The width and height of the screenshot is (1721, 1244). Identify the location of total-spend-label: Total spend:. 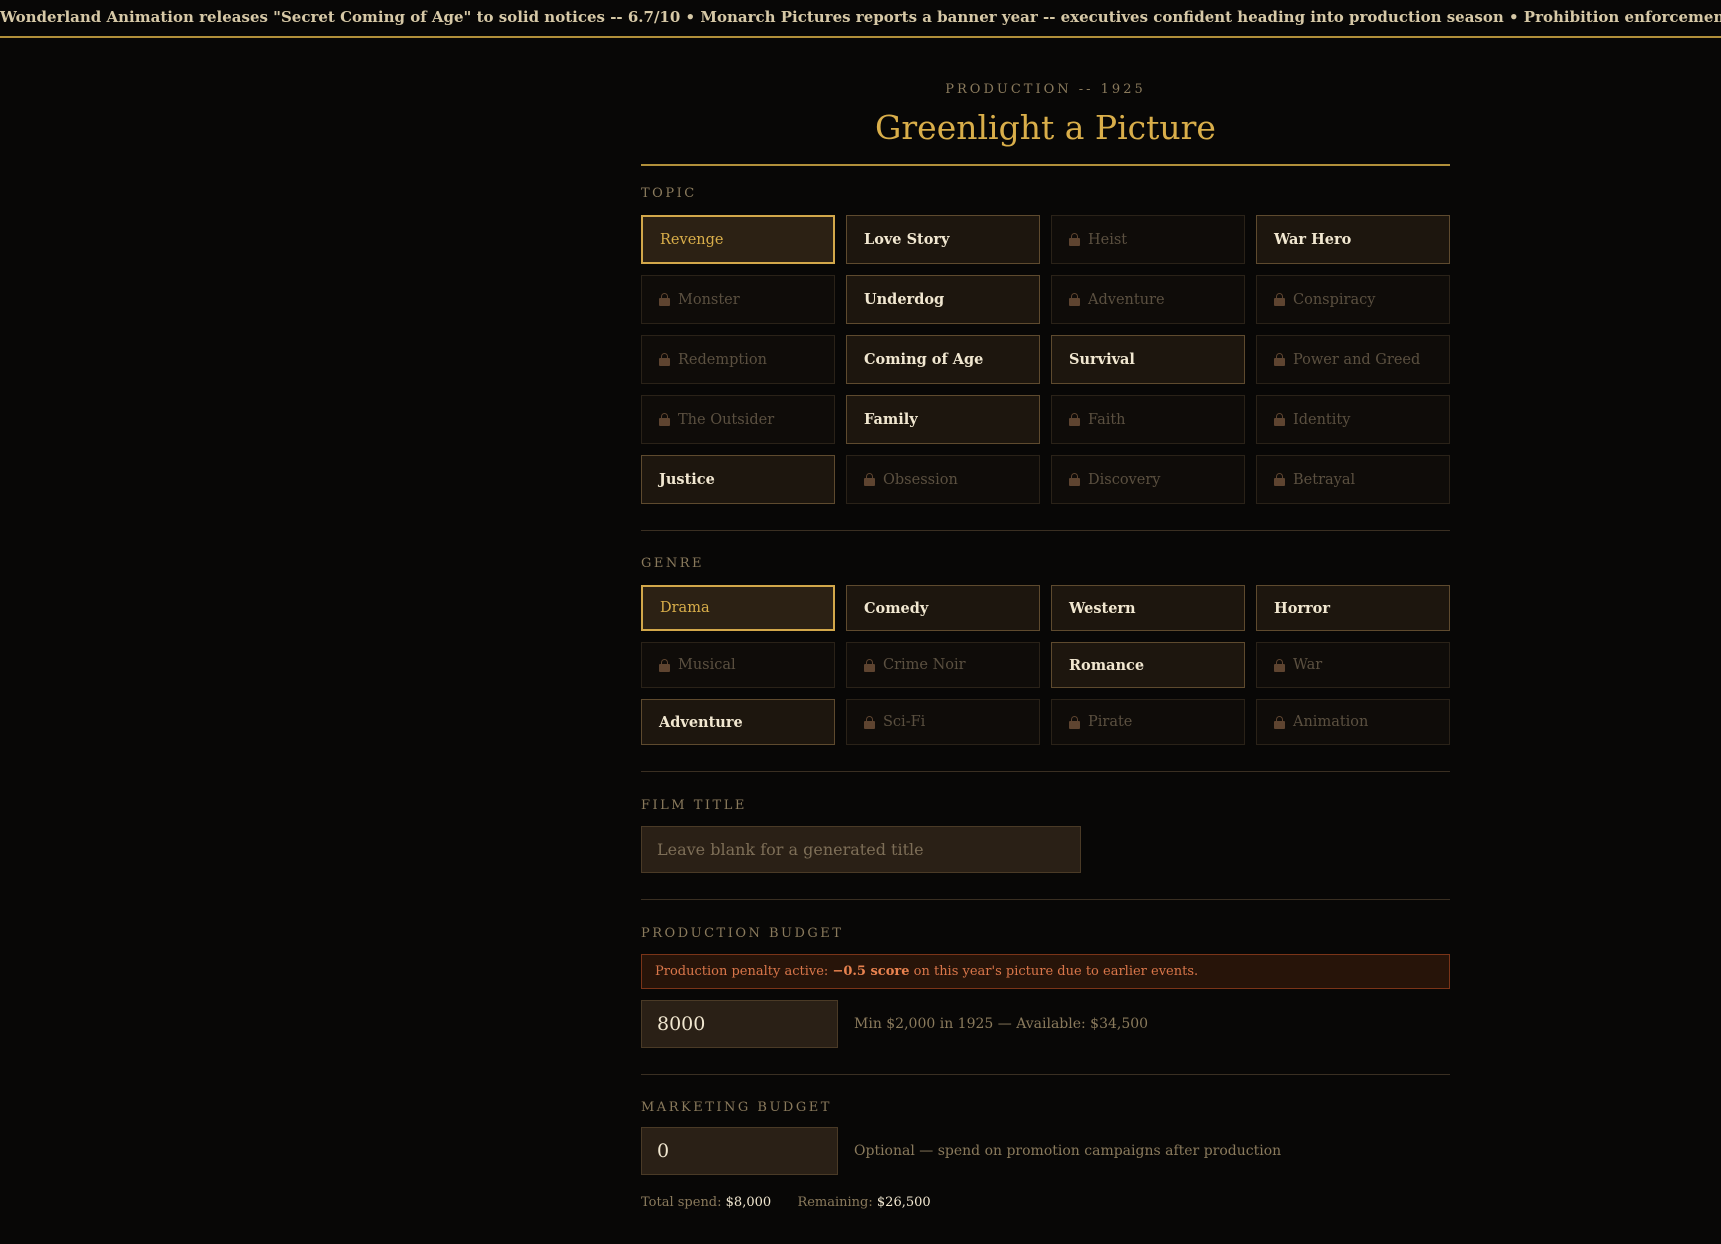
(681, 1202).